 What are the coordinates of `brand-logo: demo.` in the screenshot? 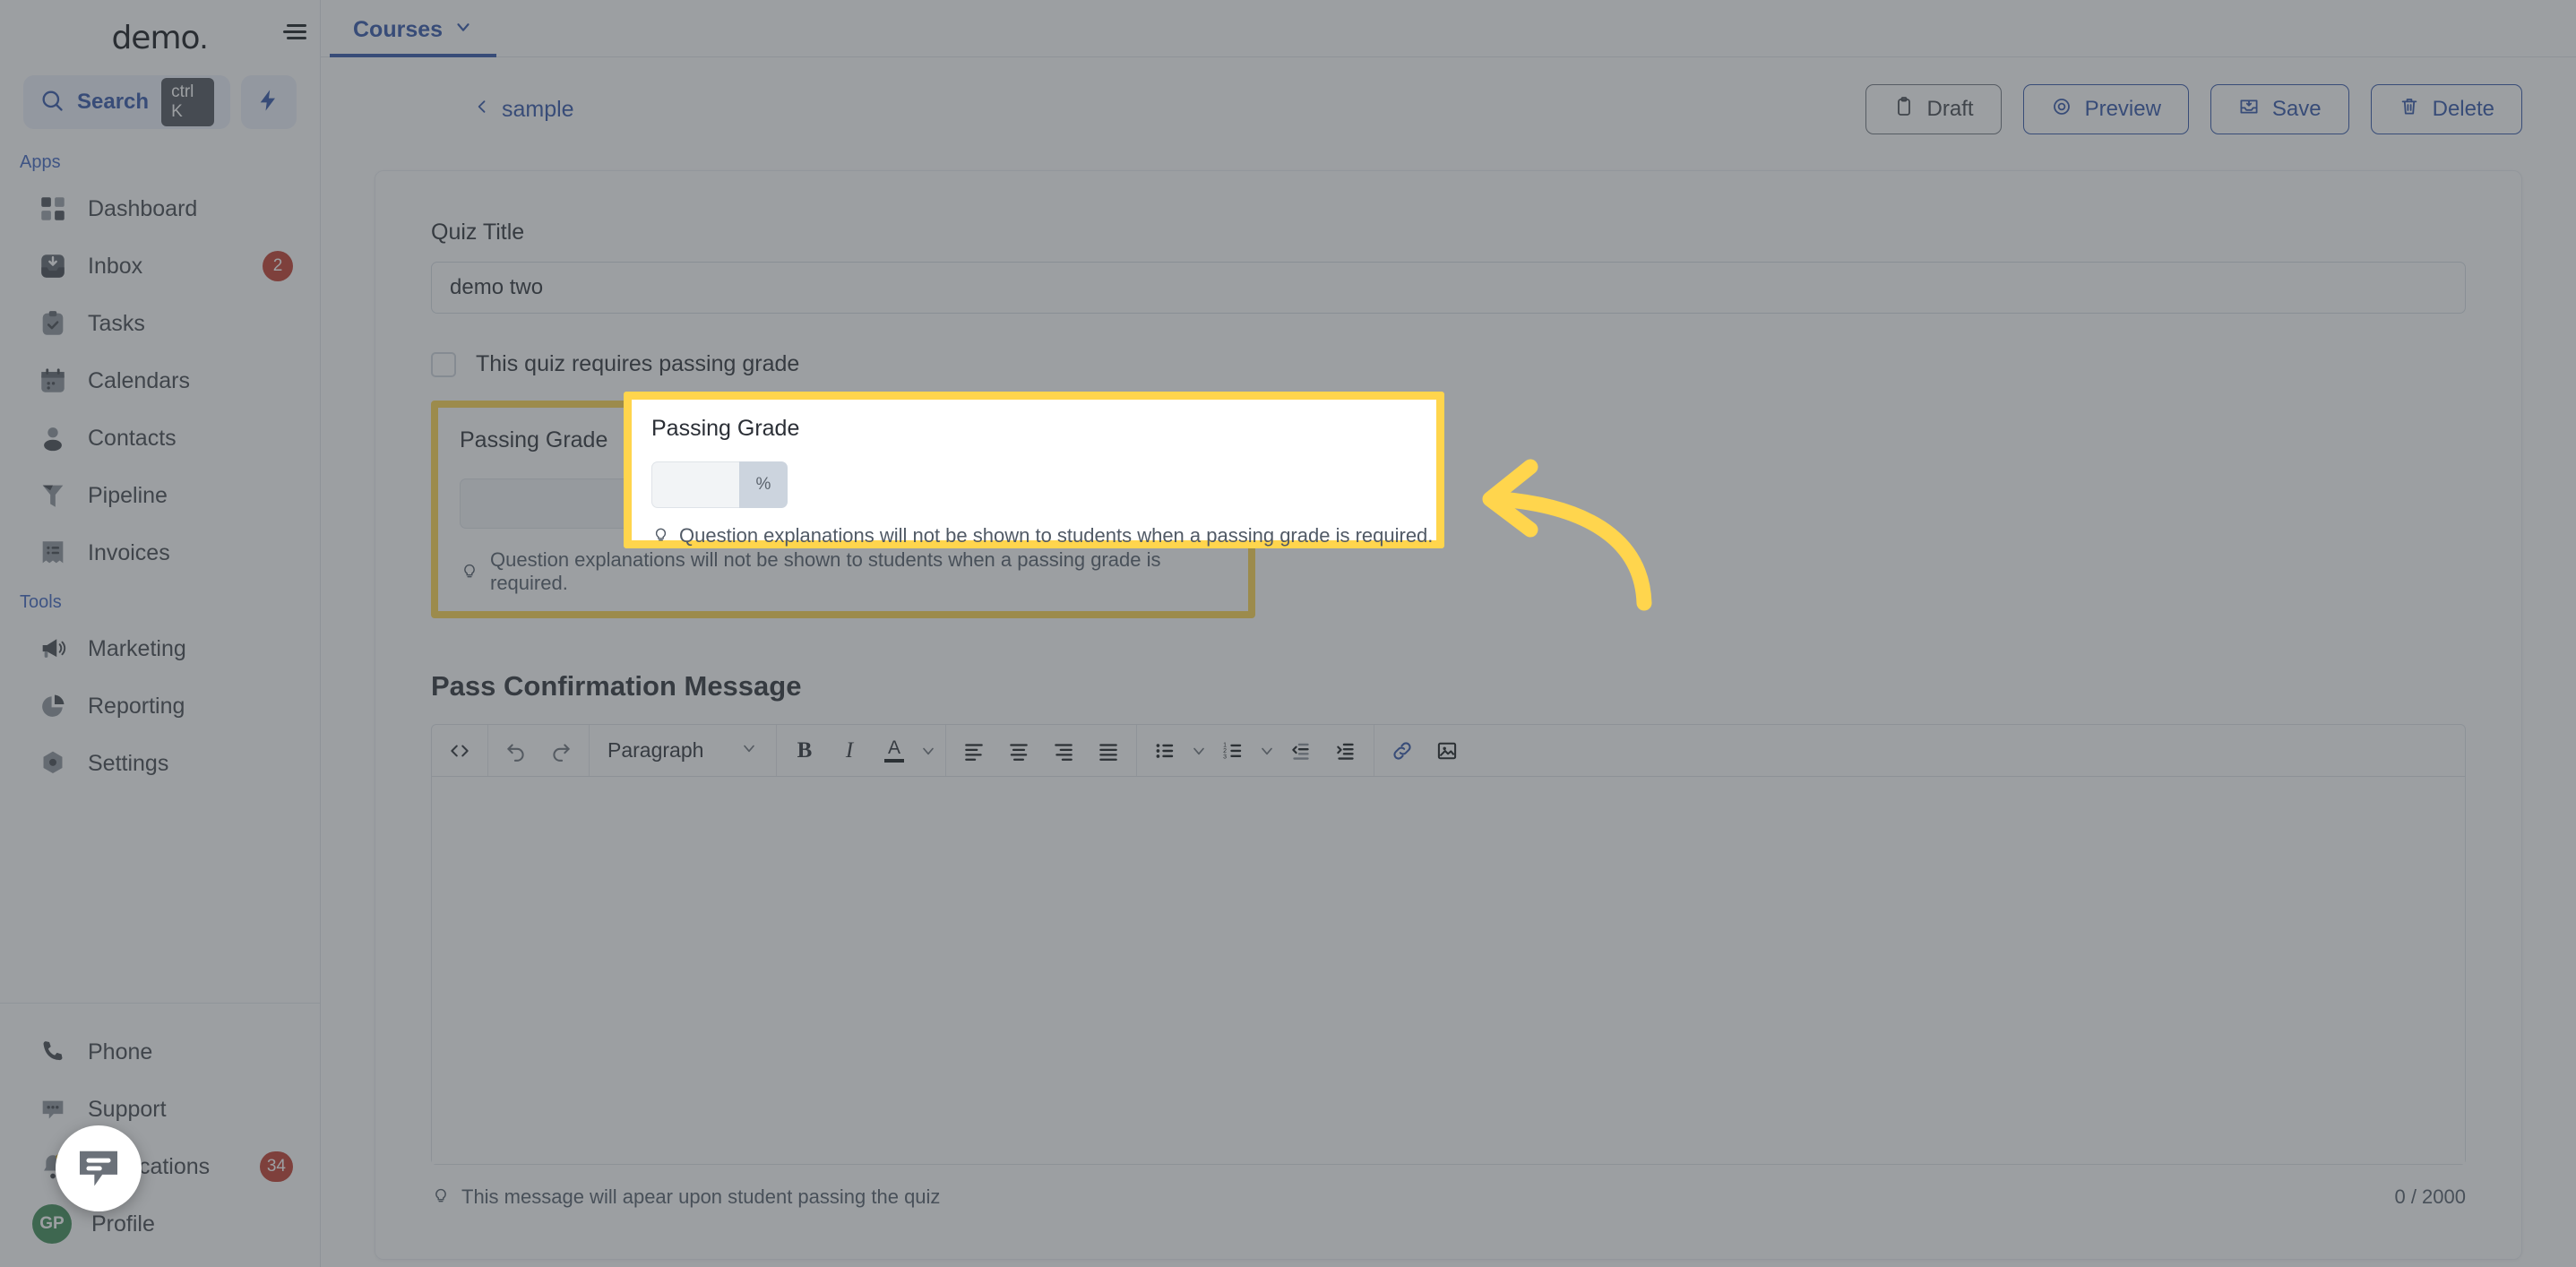 It's located at (160, 28).